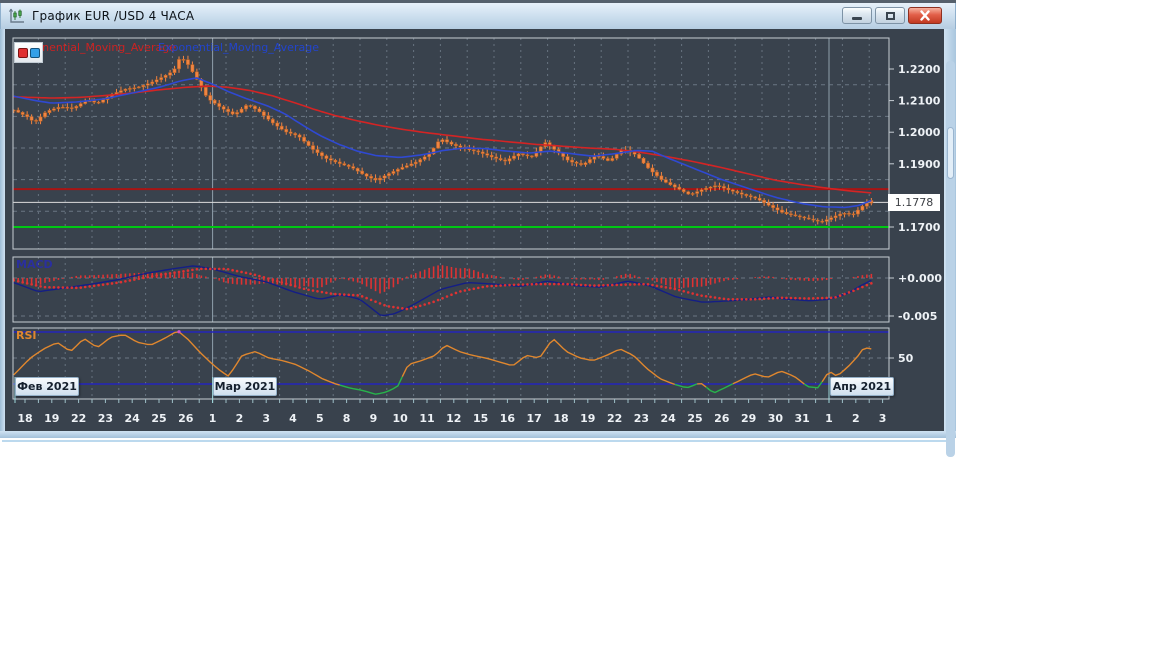 Image resolution: width=1152 pixels, height=648 pixels. I want to click on window-bottom-shadow, so click(478, 441).